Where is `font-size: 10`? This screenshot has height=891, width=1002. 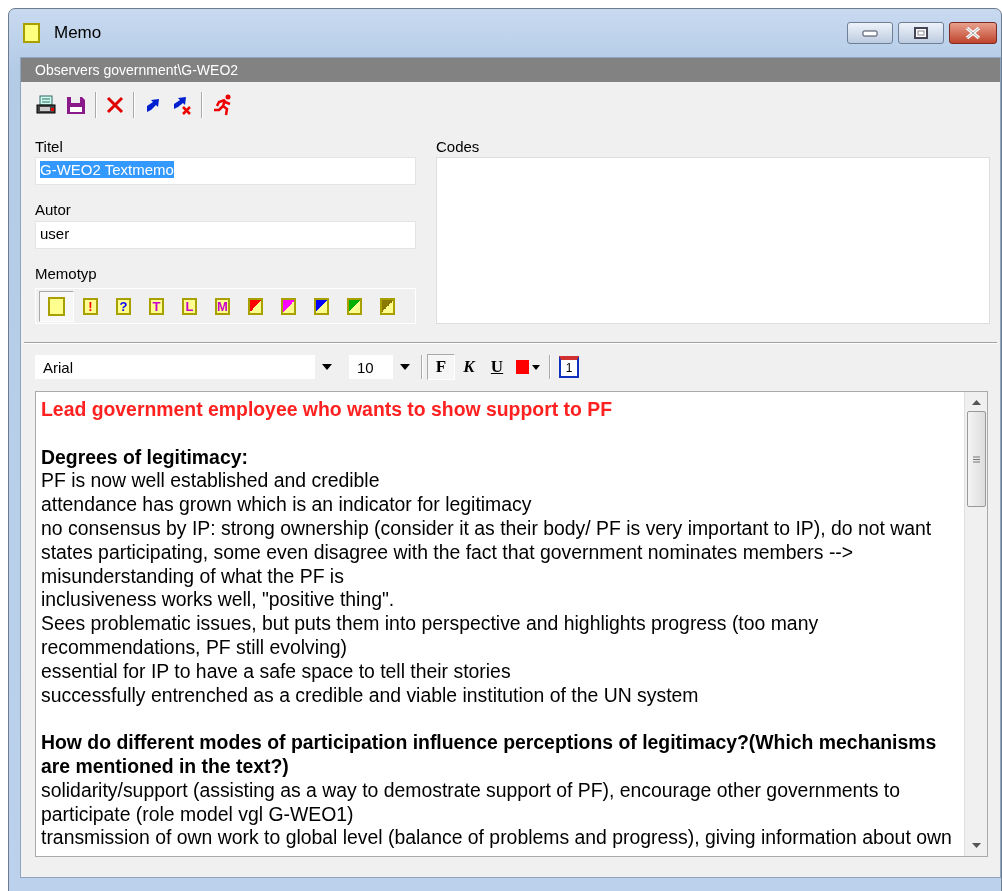
font-size: 10 is located at coordinates (365, 367).